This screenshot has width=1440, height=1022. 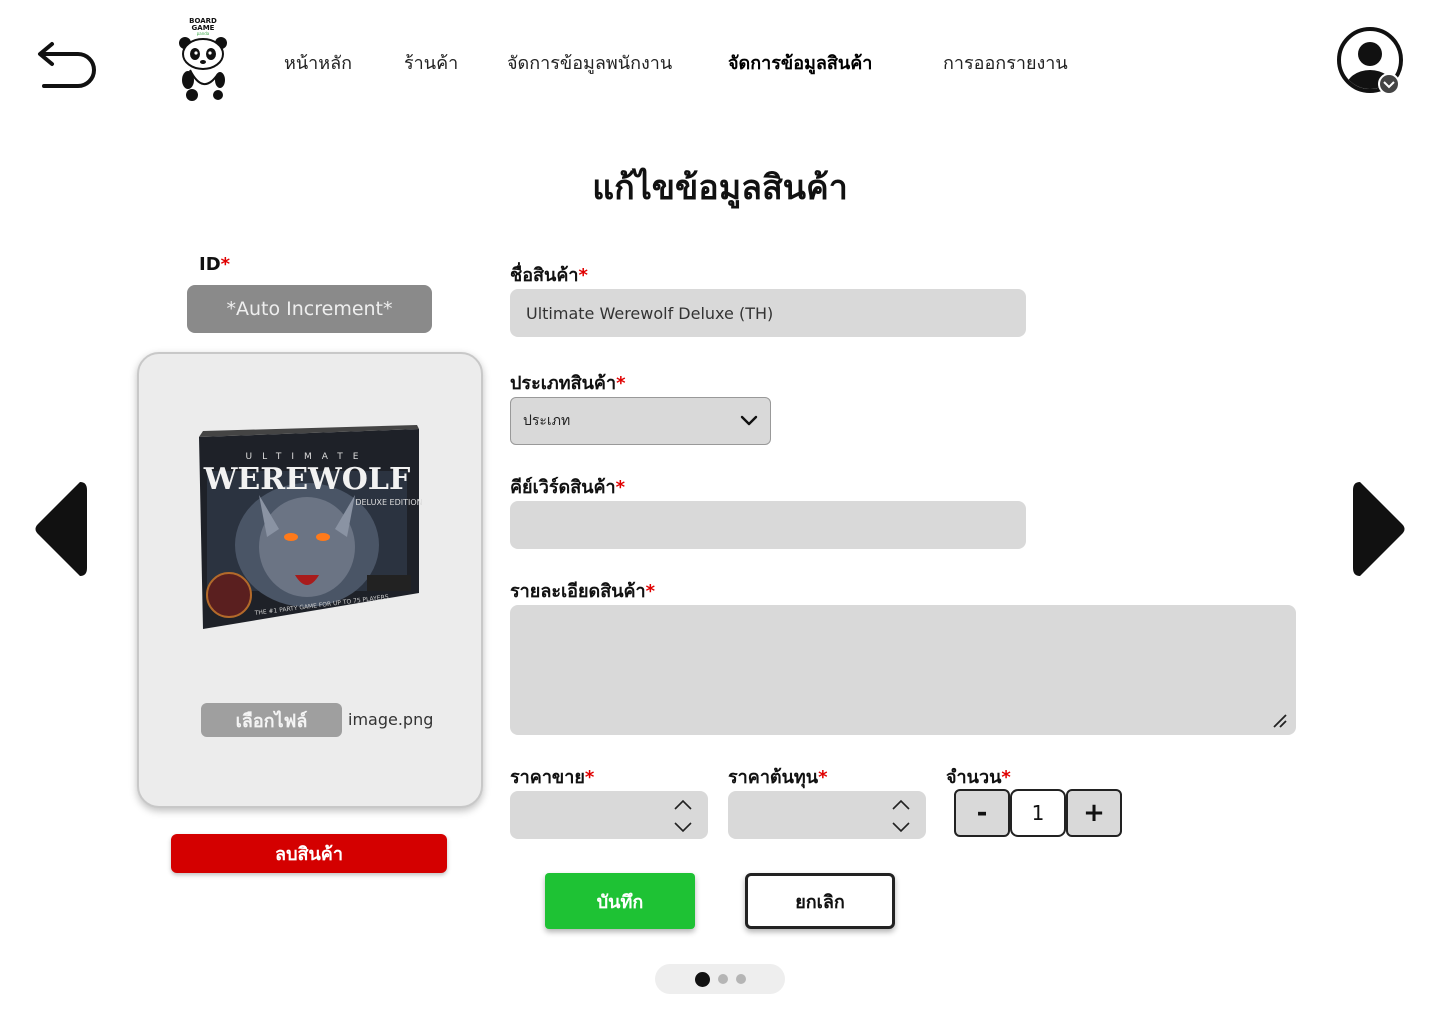 I want to click on nav-home: หน้าหลัก, so click(x=318, y=62).